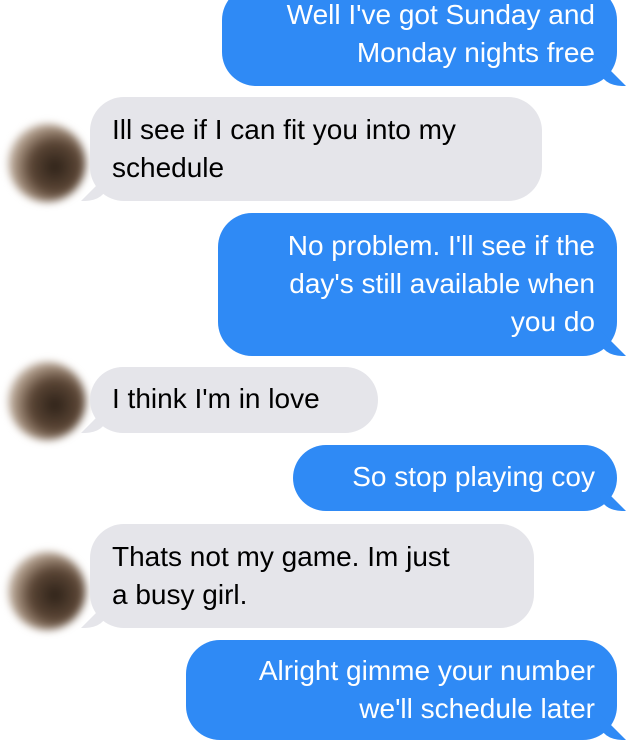  I want to click on received-message-bubble: I think I'm in love, so click(234, 400).